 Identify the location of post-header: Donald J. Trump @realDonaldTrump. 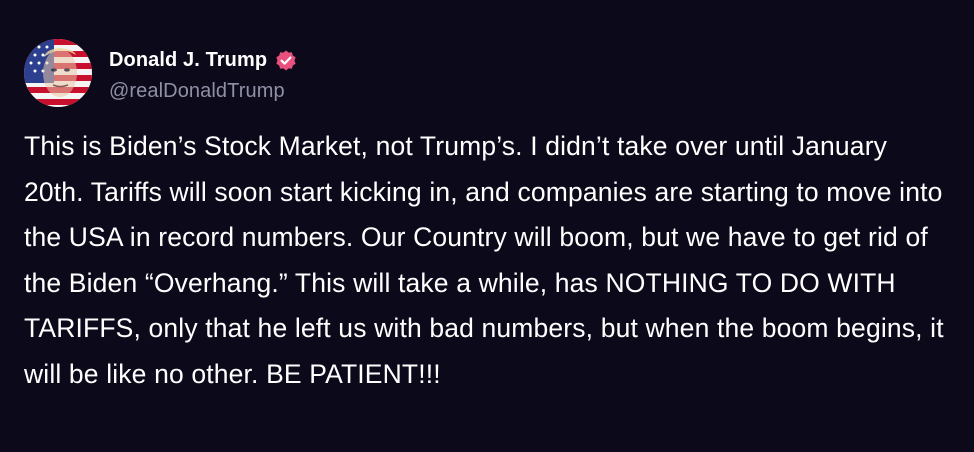
(487, 73).